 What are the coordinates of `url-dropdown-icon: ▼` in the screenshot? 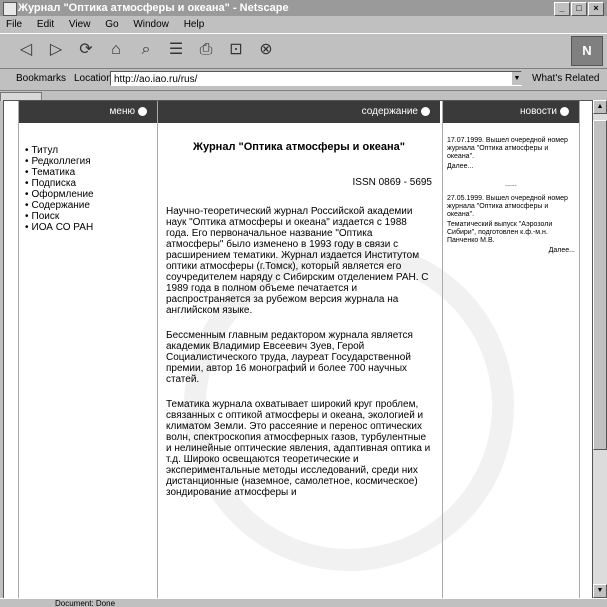 It's located at (517, 78).